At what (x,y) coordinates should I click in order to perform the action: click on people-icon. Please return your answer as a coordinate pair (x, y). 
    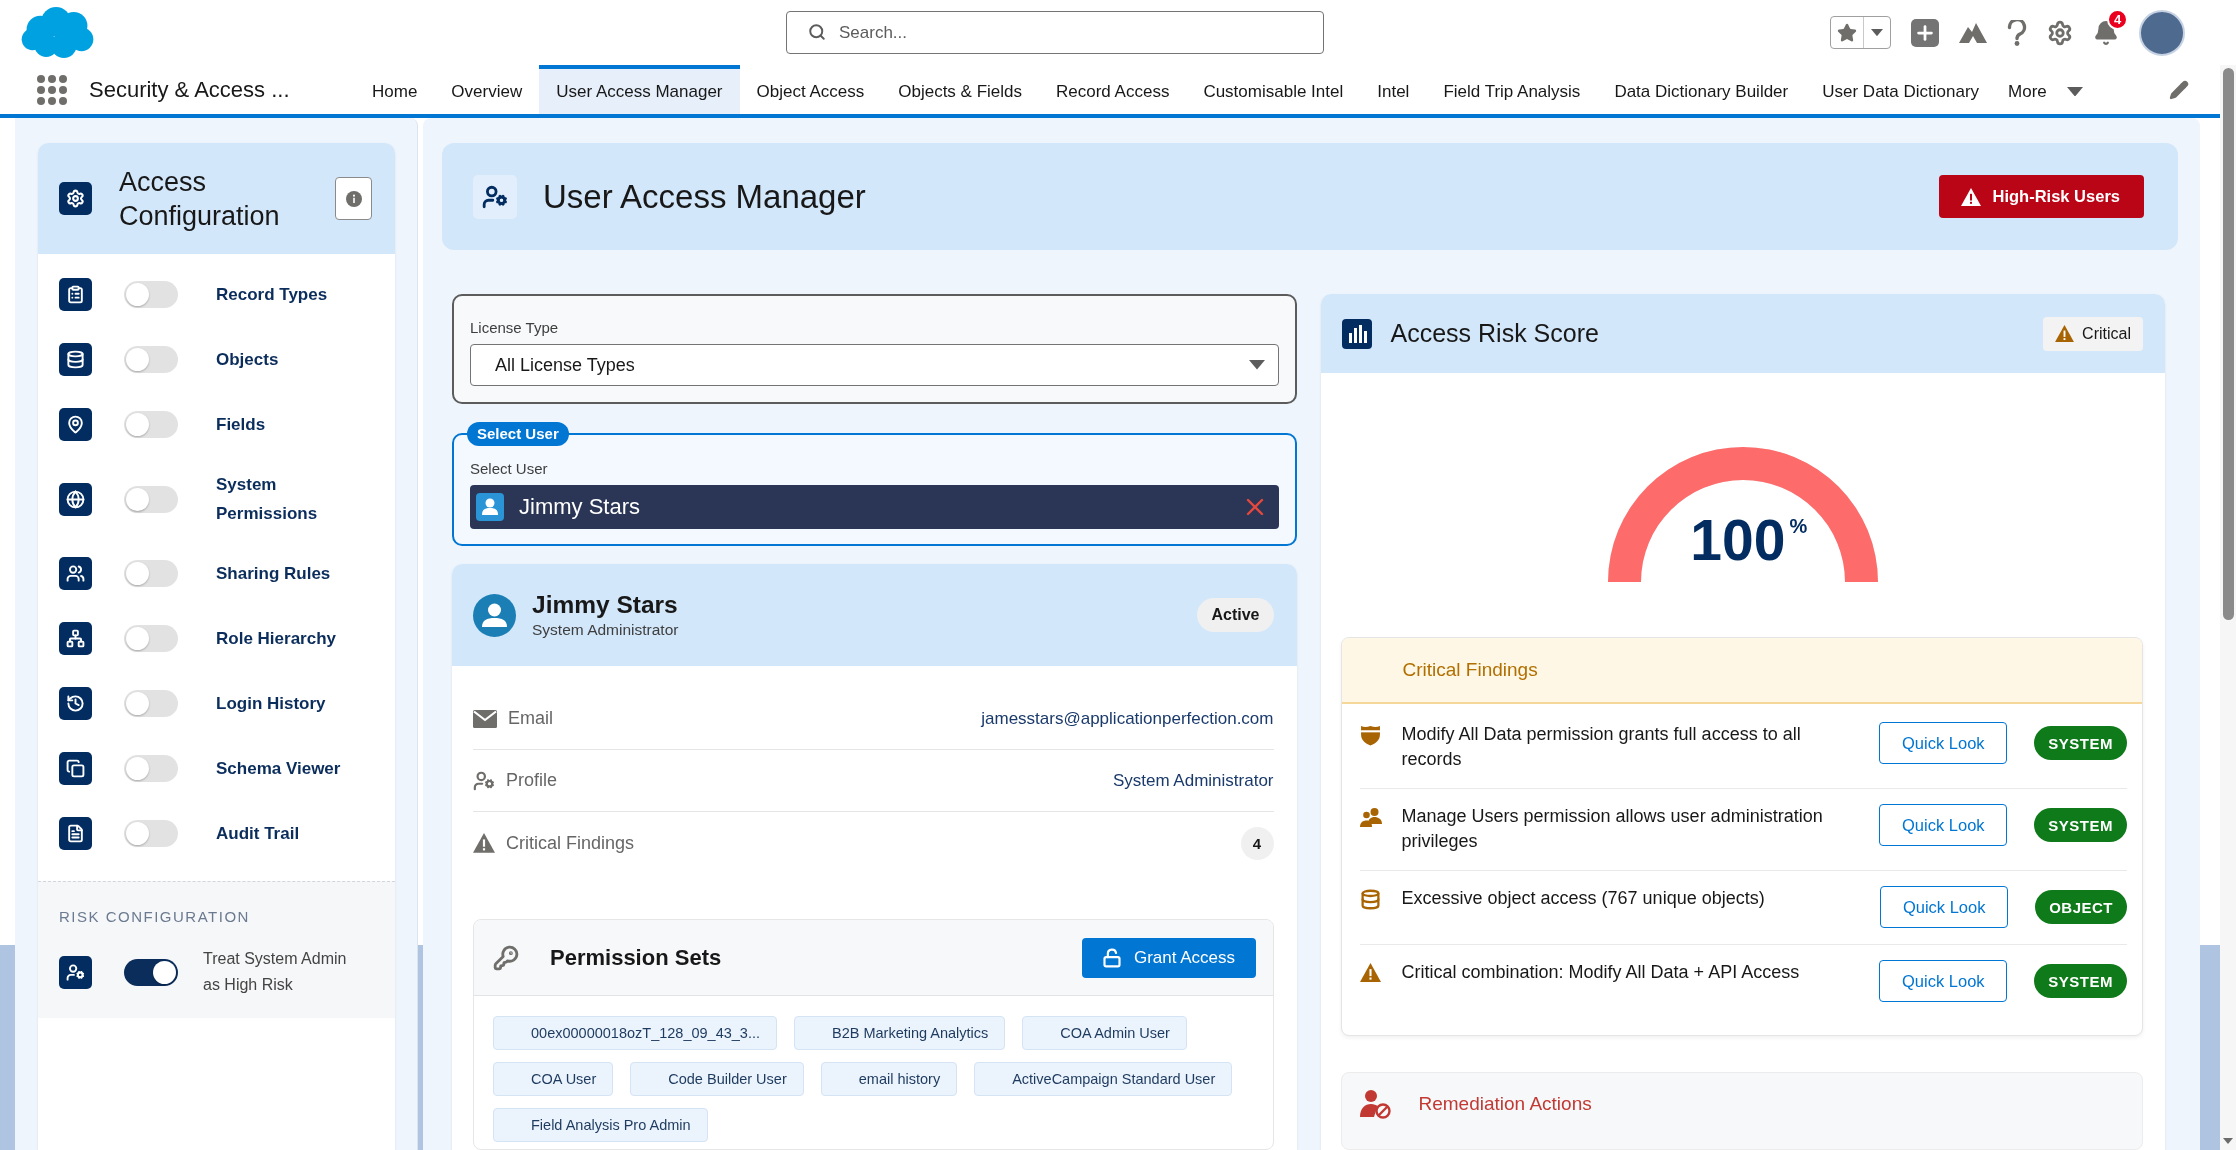
    Looking at the image, I should click on (75, 573).